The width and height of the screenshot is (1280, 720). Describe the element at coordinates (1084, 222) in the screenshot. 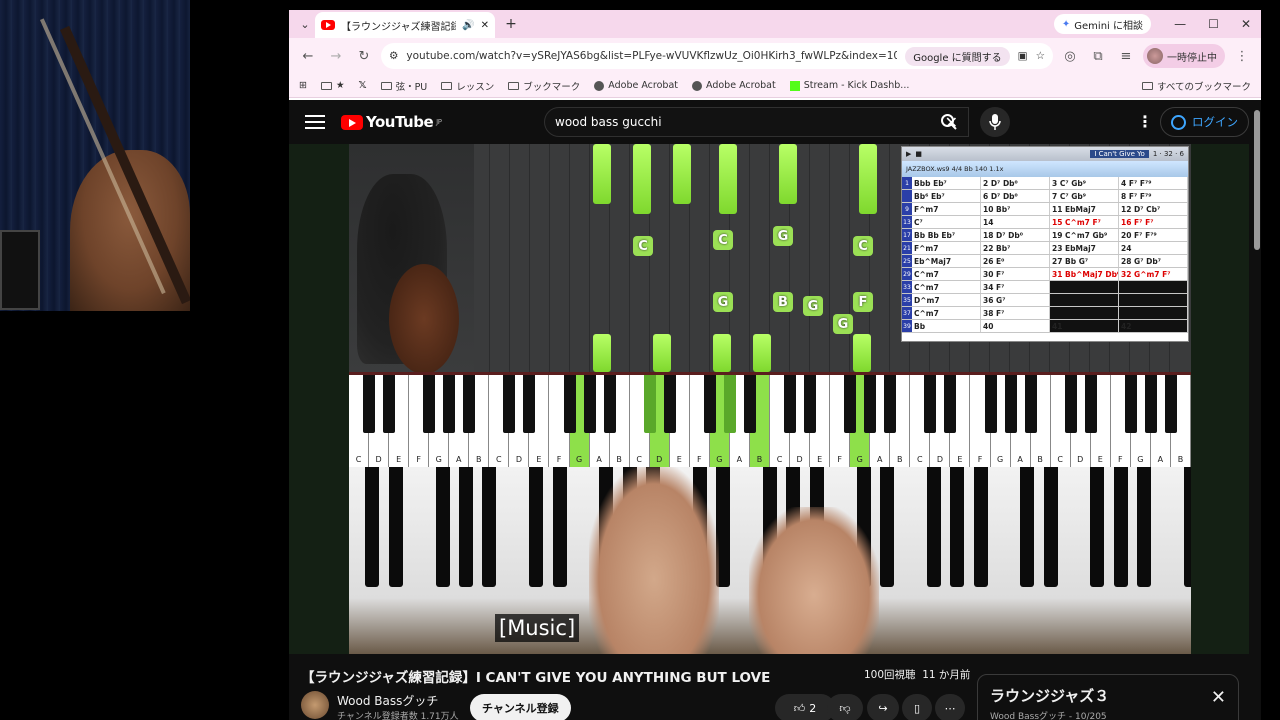

I see `chord-cell: 15 C^m7 F⁷` at that location.